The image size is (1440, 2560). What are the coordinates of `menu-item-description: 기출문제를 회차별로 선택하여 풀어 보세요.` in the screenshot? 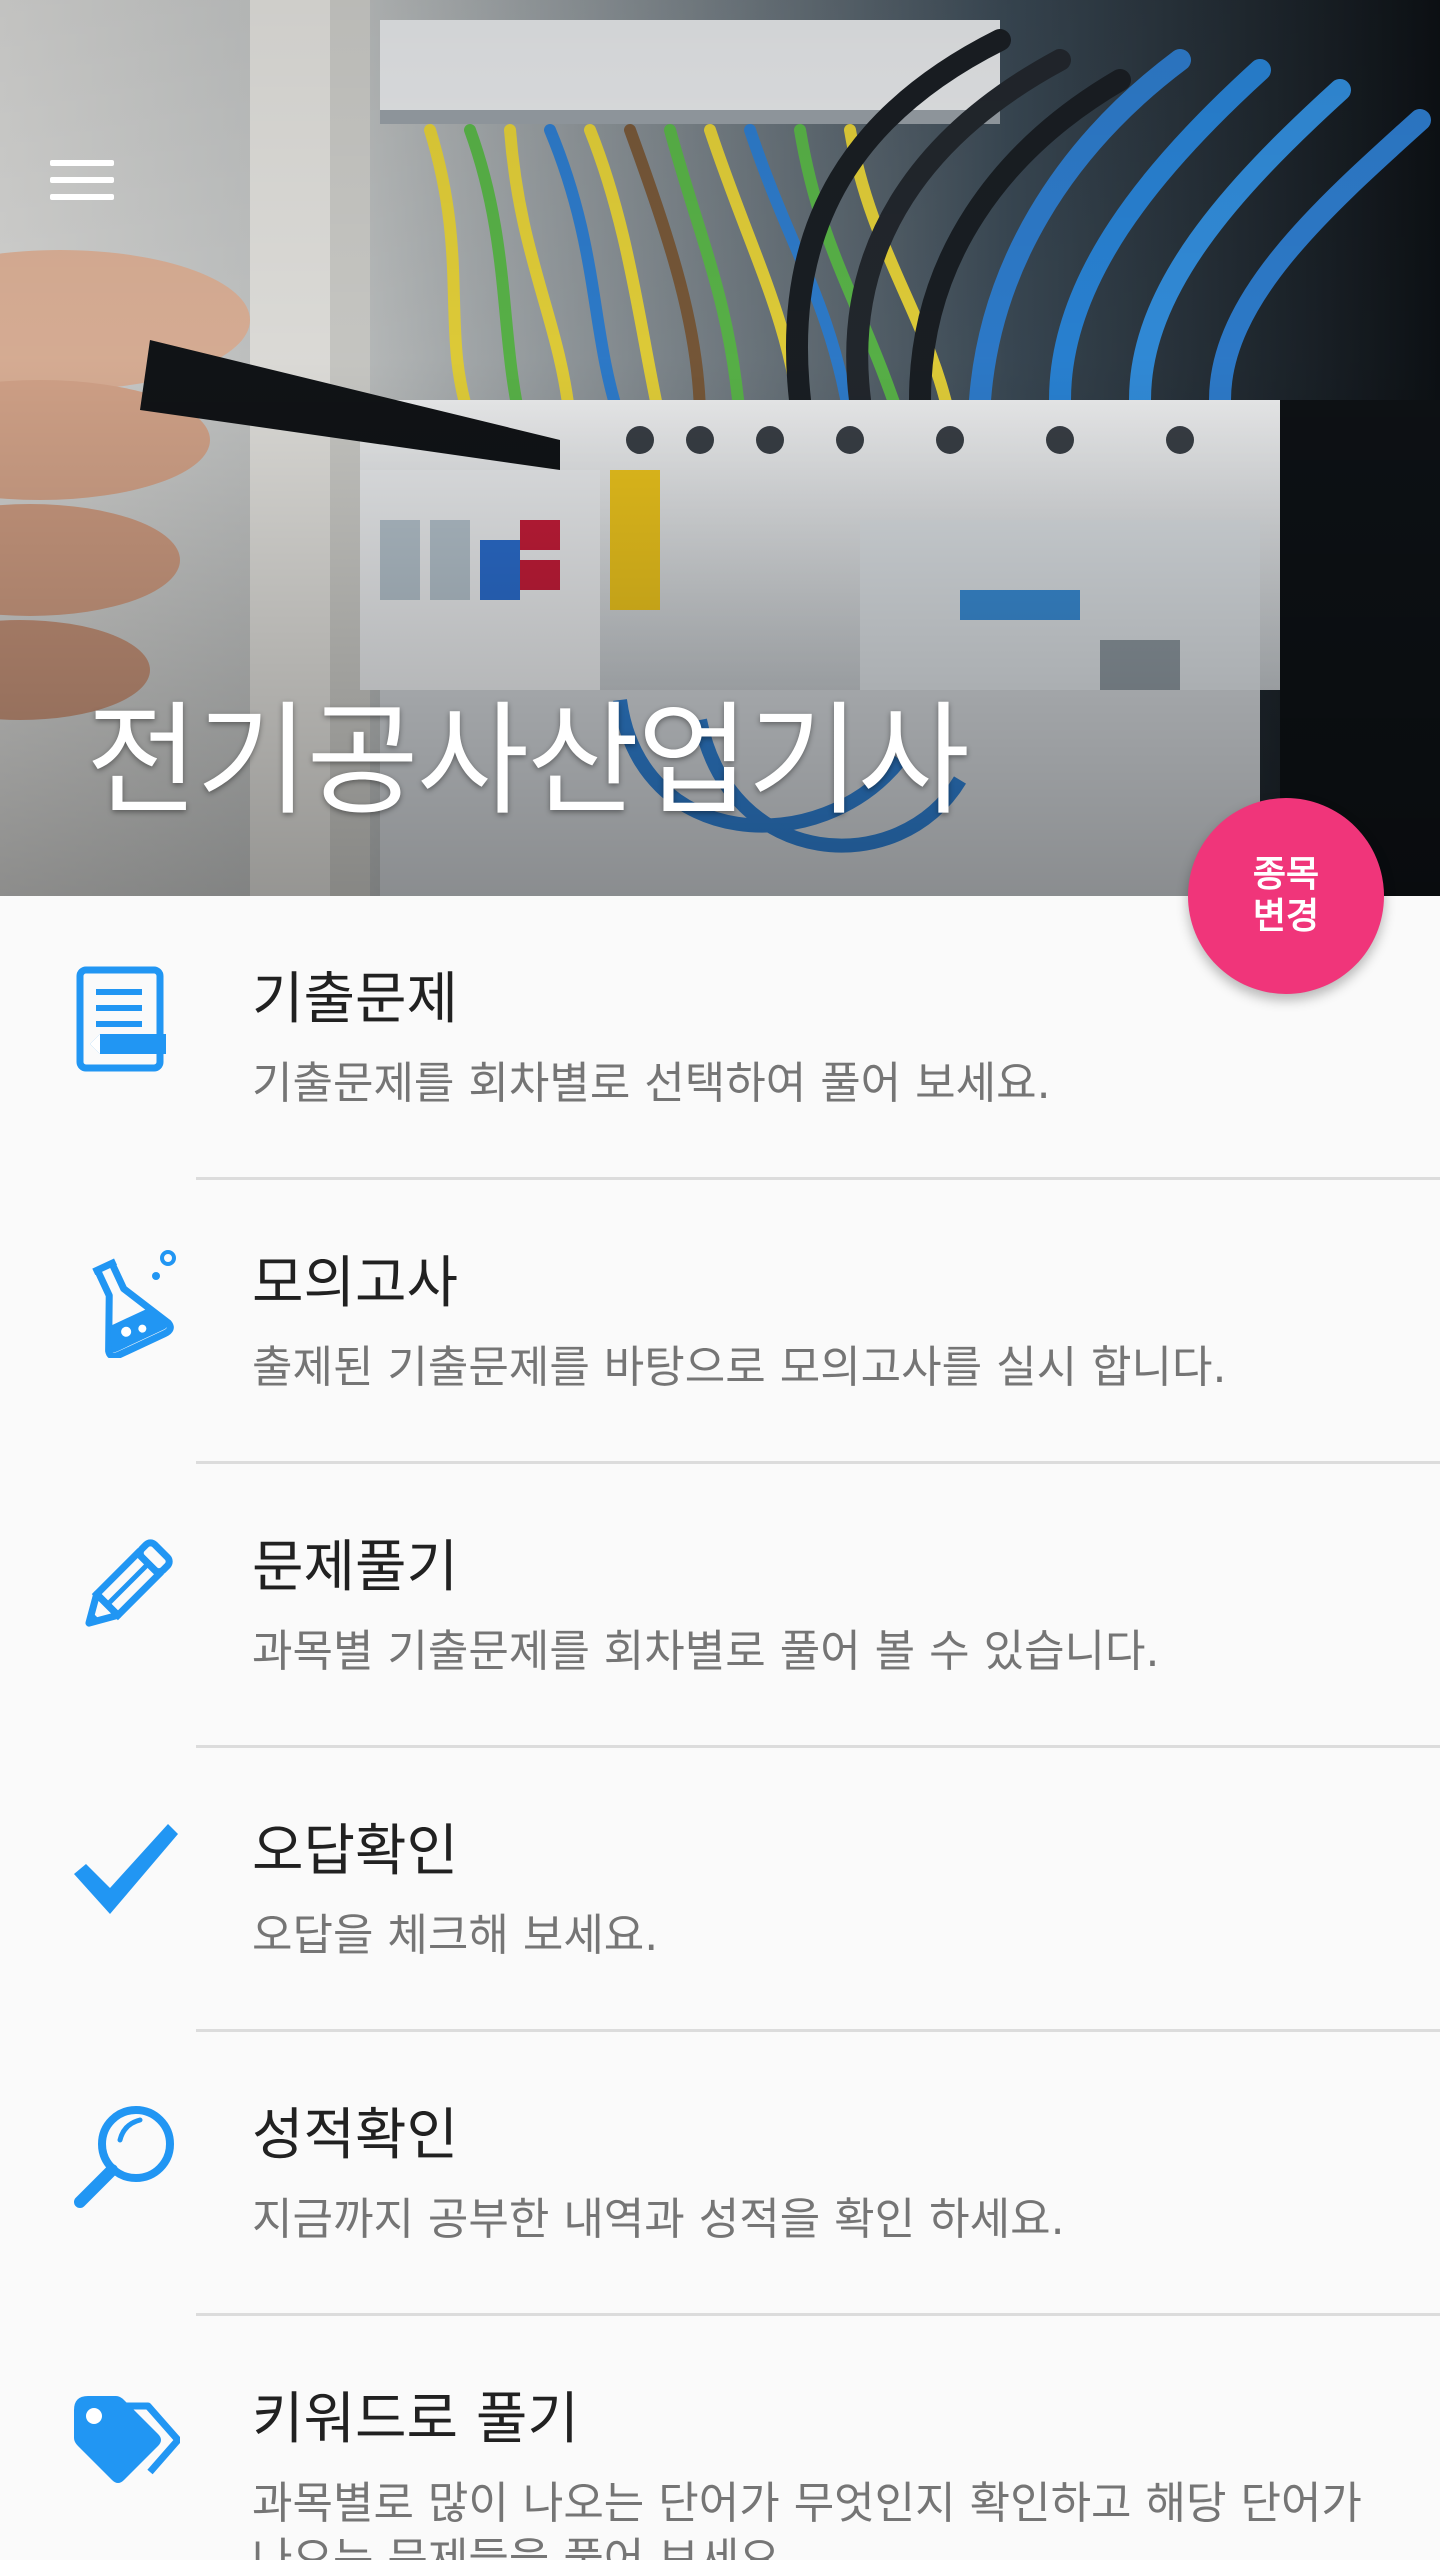 It's located at (651, 1083).